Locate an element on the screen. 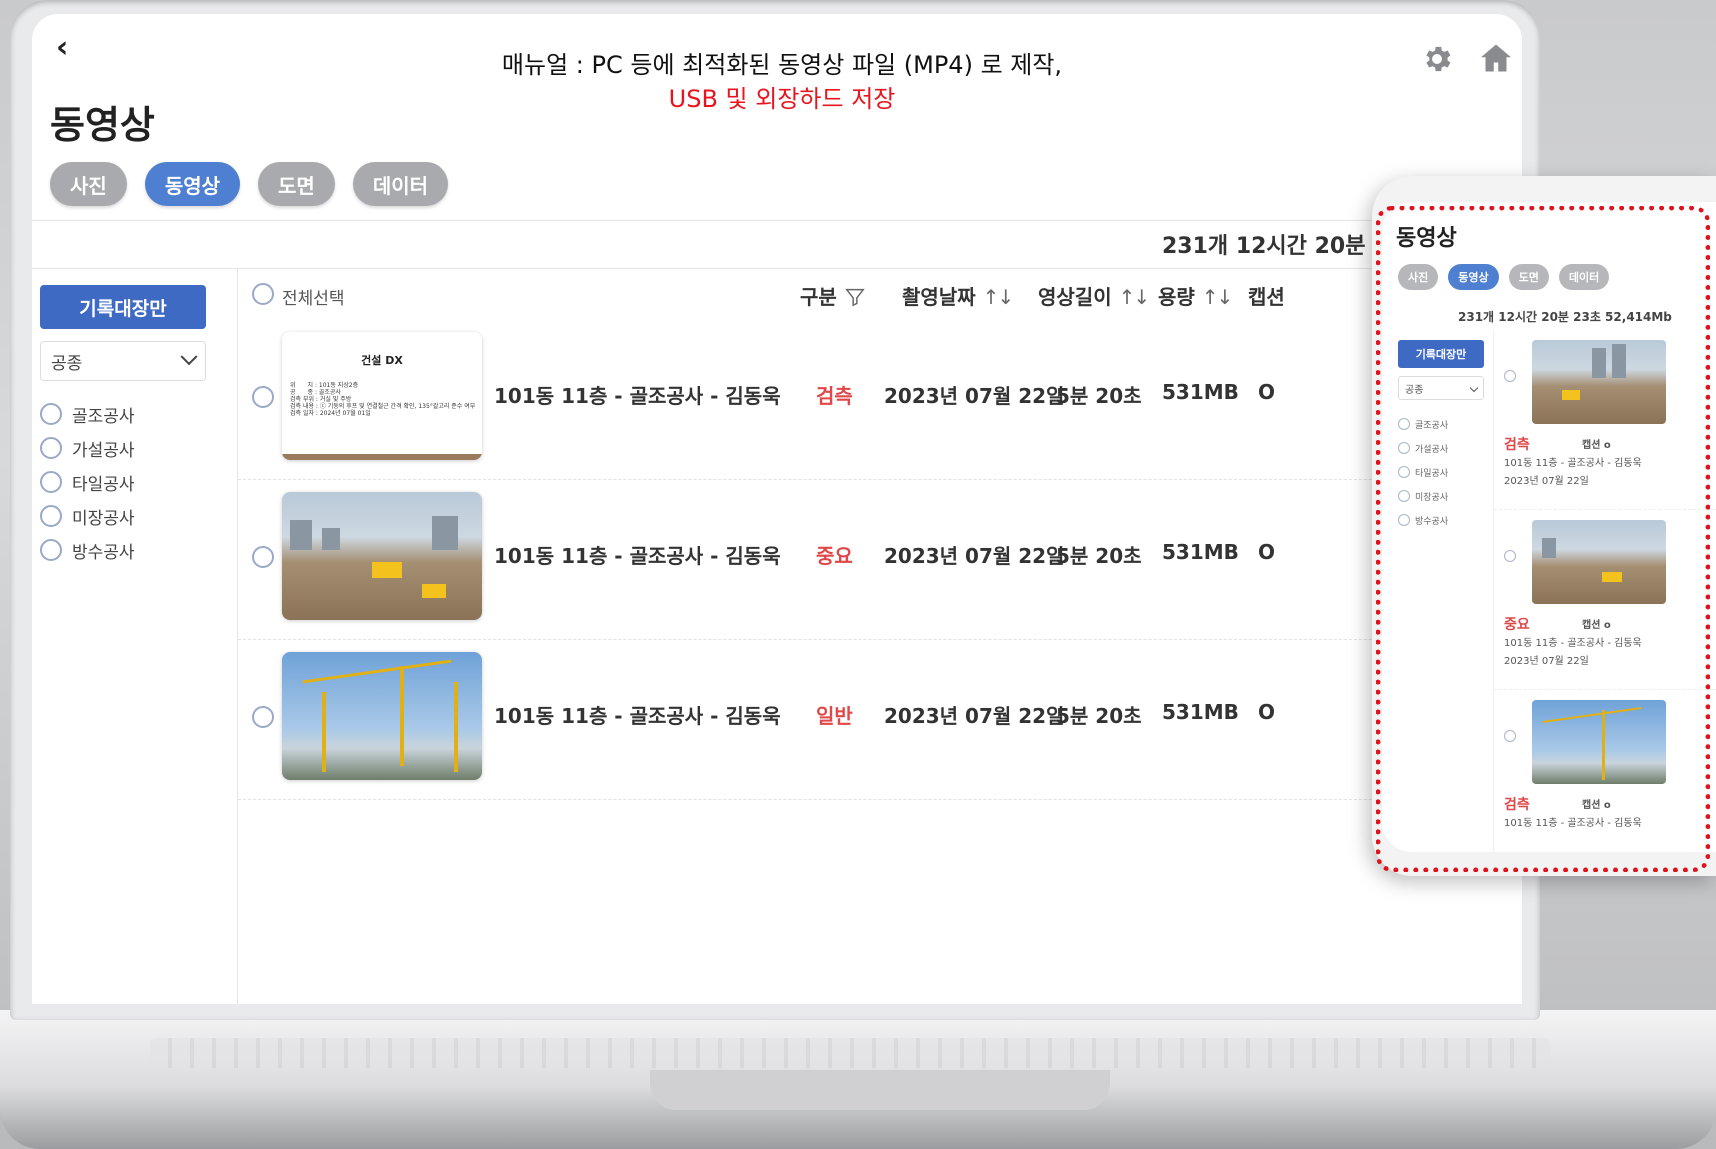 The image size is (1716, 1149). category-item: 미장공사 is located at coordinates (87, 516).